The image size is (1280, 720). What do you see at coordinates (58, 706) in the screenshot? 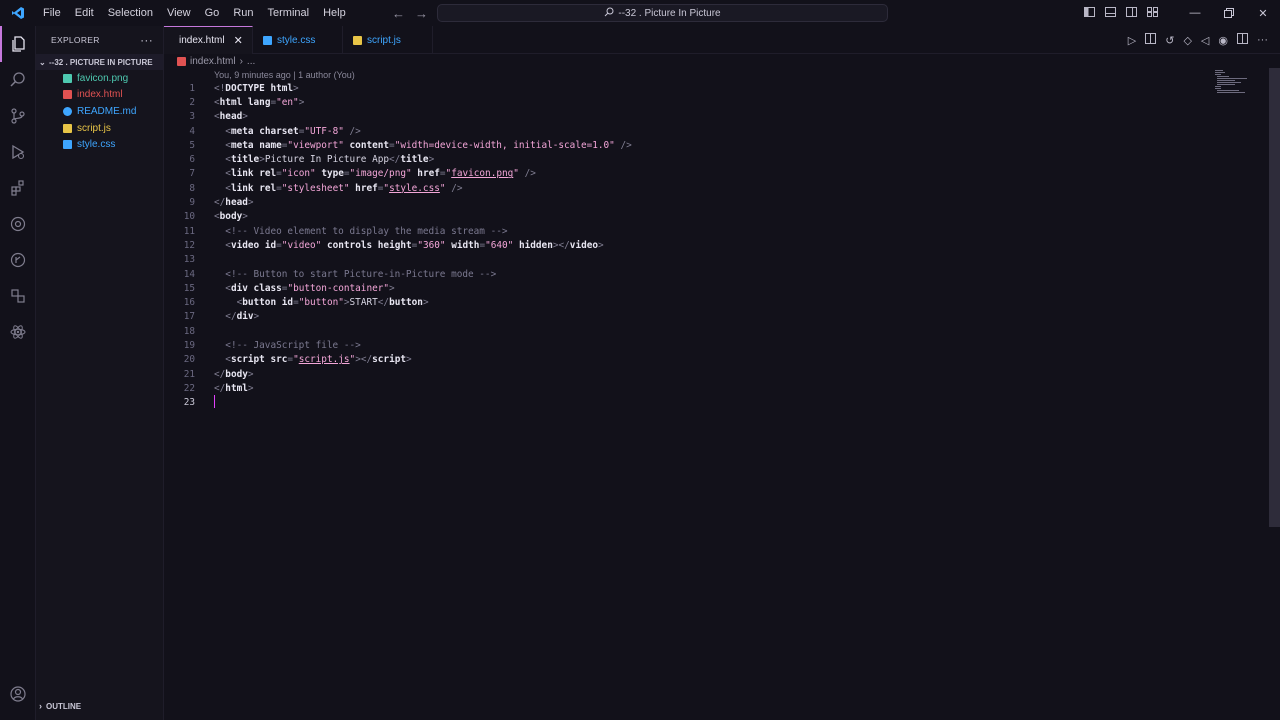
I see `outline-section: › OUTLINE` at bounding box center [58, 706].